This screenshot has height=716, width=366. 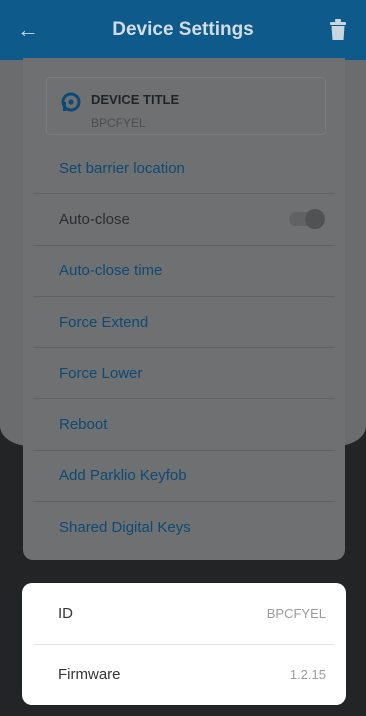 I want to click on menu-item-set-barrier-location: Set barrier location, so click(x=184, y=169).